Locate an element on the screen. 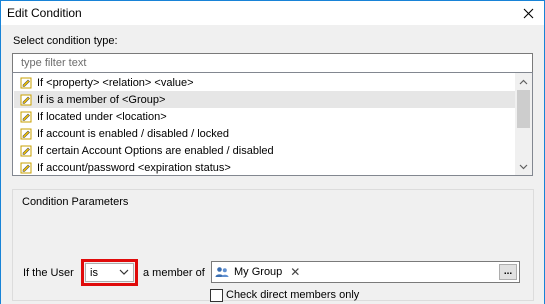 The image size is (545, 304). if-the-user-label: If the User is located at coordinates (48, 273).